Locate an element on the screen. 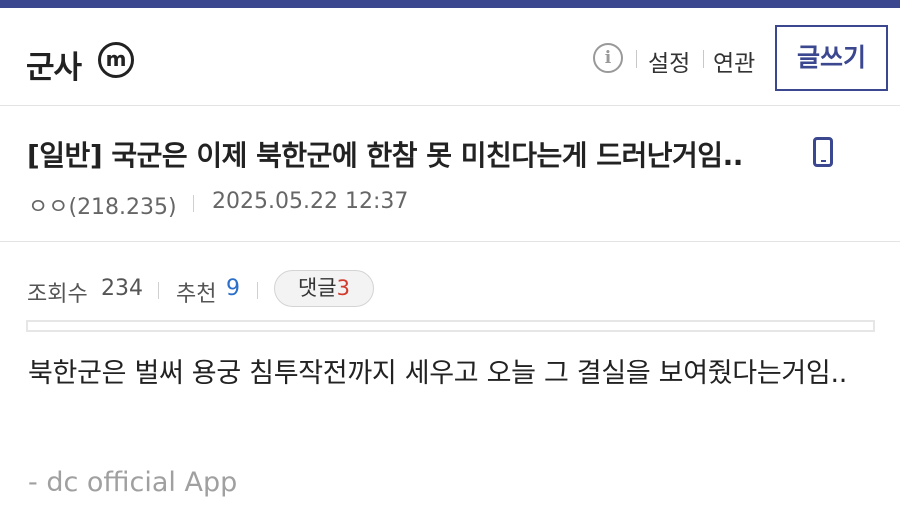 The image size is (900, 514). views-count: 234 is located at coordinates (122, 288).